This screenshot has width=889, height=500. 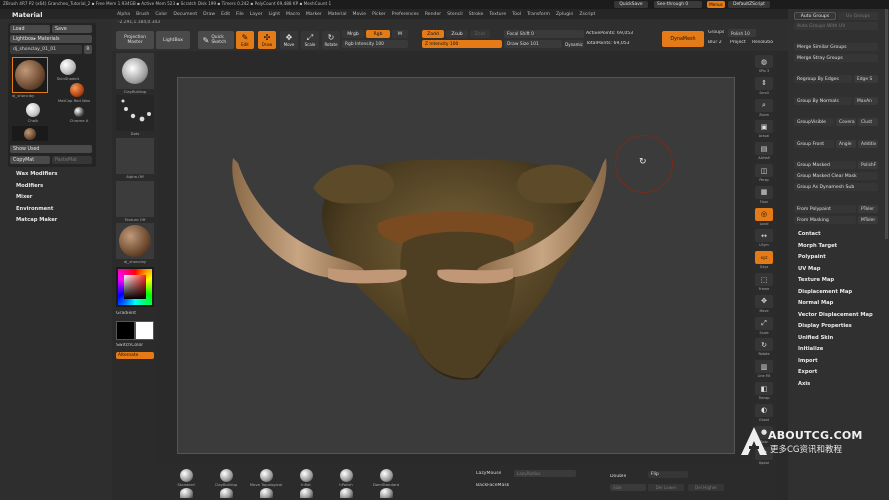 I want to click on color-picker, so click(x=135, y=287).